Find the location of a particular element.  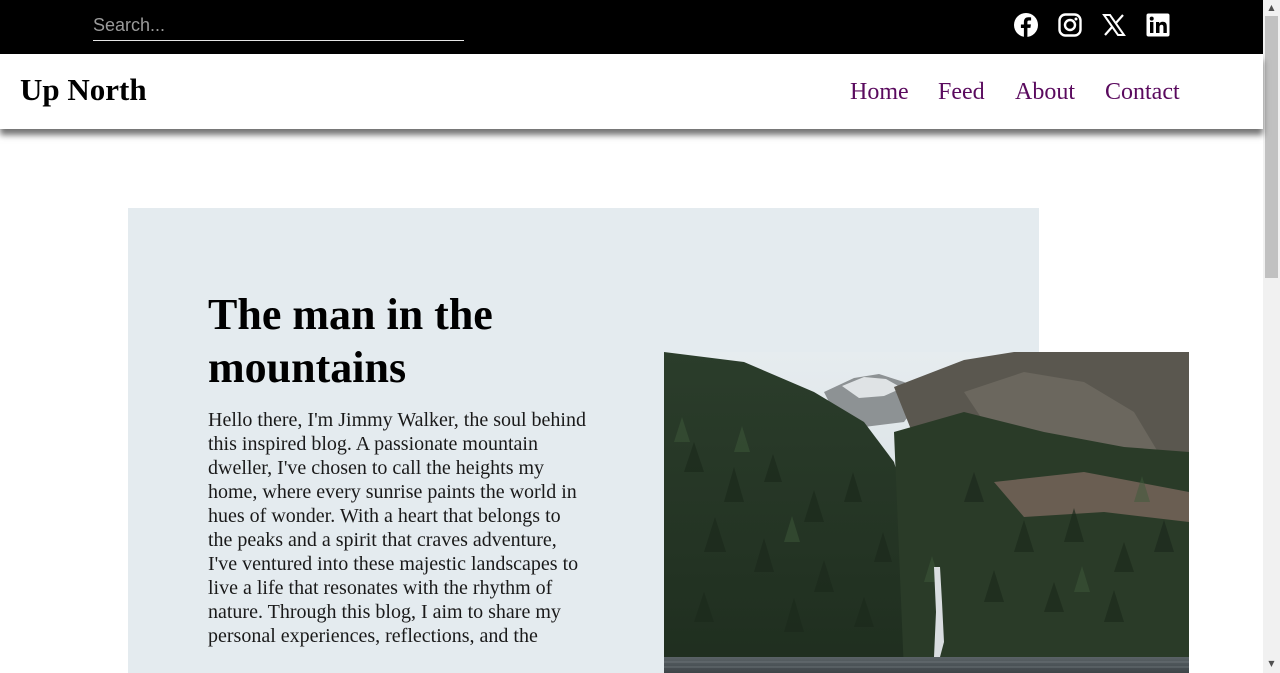

nav-feed: Feed is located at coordinates (961, 92).